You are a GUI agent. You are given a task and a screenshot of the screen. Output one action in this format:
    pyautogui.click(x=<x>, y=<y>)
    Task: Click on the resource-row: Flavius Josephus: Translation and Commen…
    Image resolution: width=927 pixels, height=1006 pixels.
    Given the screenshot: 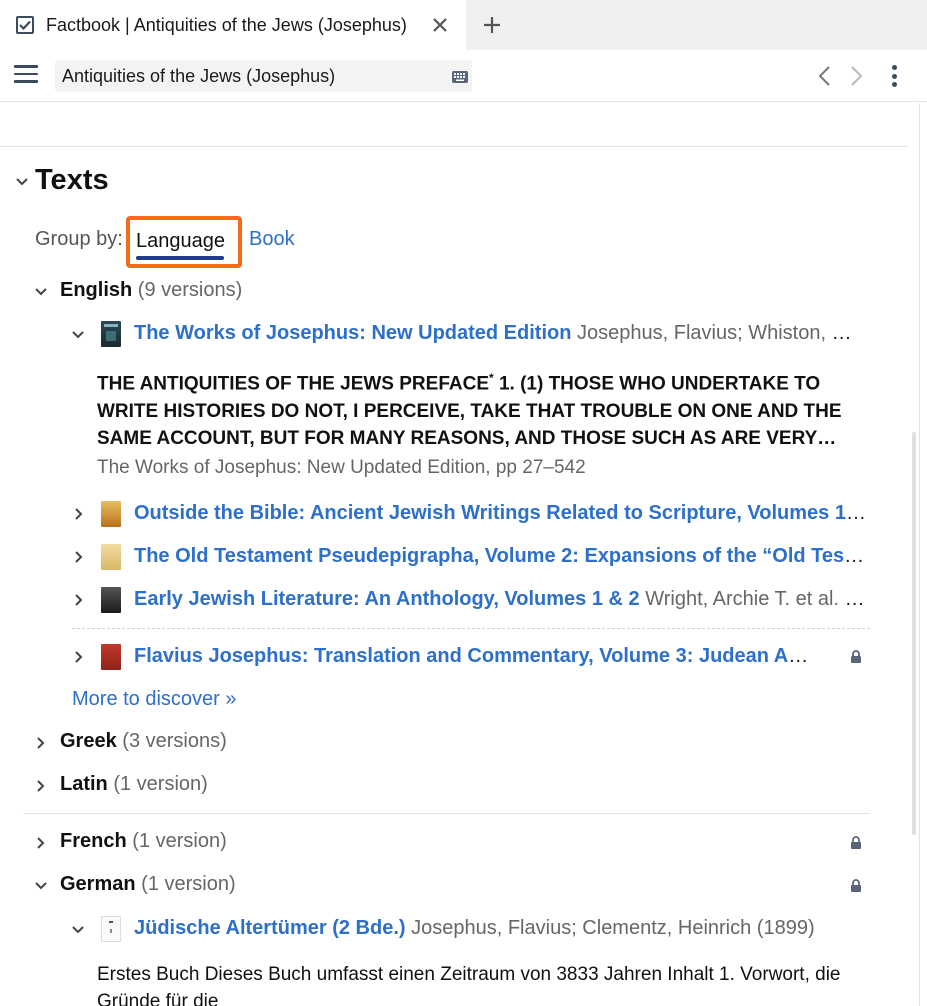 What is the action you would take?
    pyautogui.click(x=474, y=656)
    